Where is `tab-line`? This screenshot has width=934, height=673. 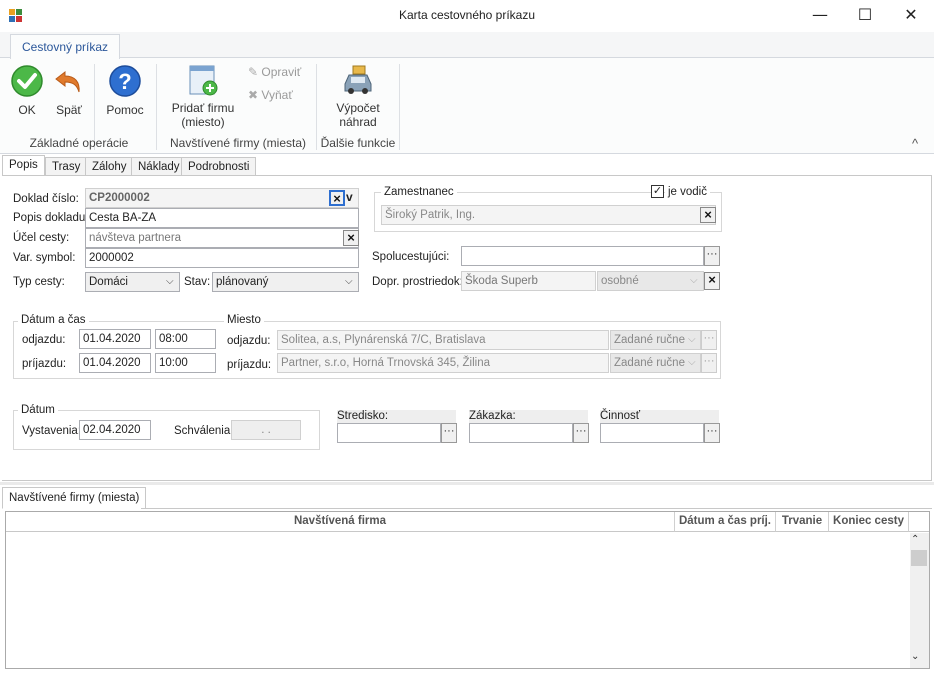 tab-line is located at coordinates (536, 508).